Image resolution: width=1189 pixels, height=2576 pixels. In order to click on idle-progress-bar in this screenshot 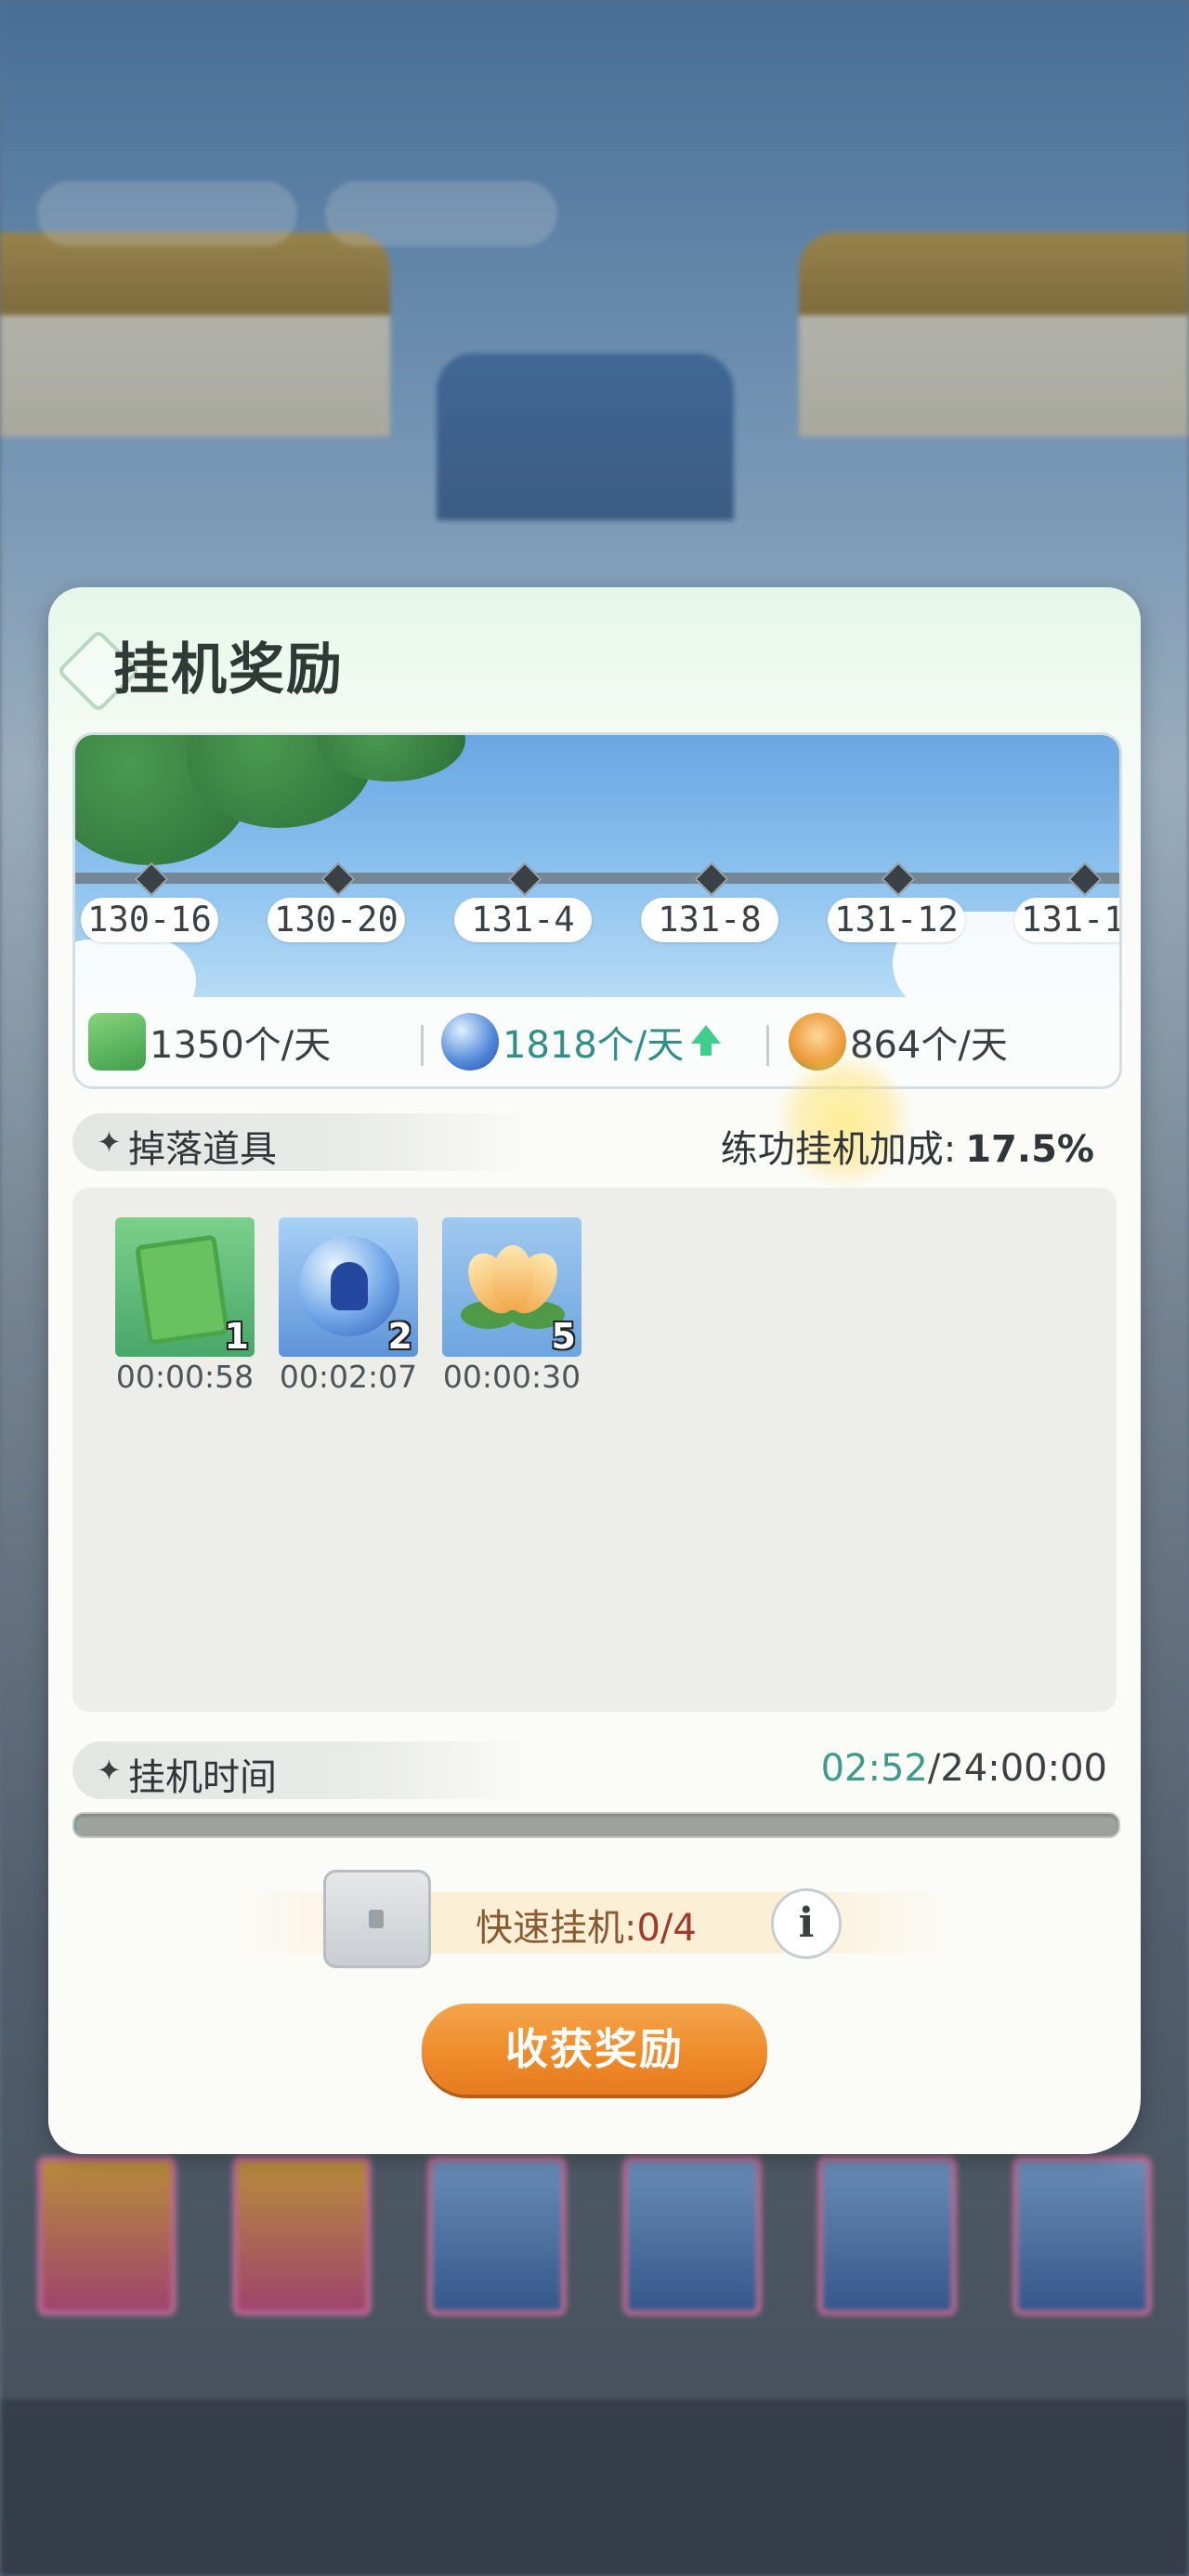, I will do `click(596, 1825)`.